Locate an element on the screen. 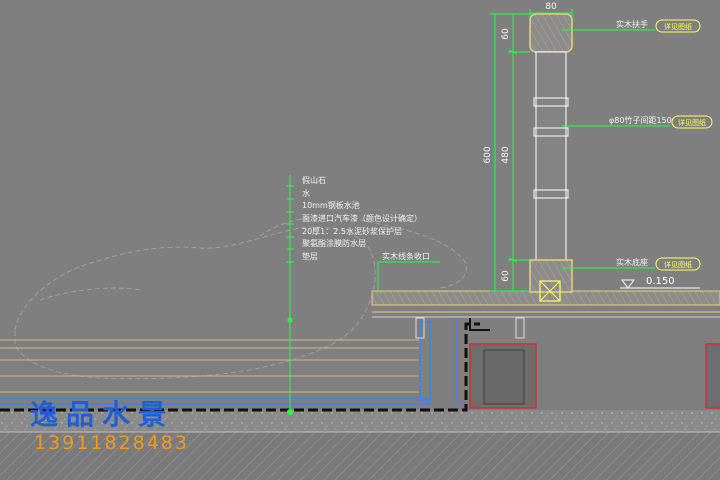  timber-base is located at coordinates (551, 276).